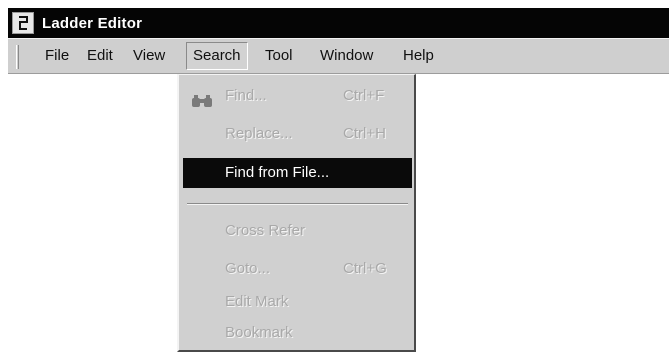  Describe the element at coordinates (202, 104) in the screenshot. I see `binoculars-icon` at that location.